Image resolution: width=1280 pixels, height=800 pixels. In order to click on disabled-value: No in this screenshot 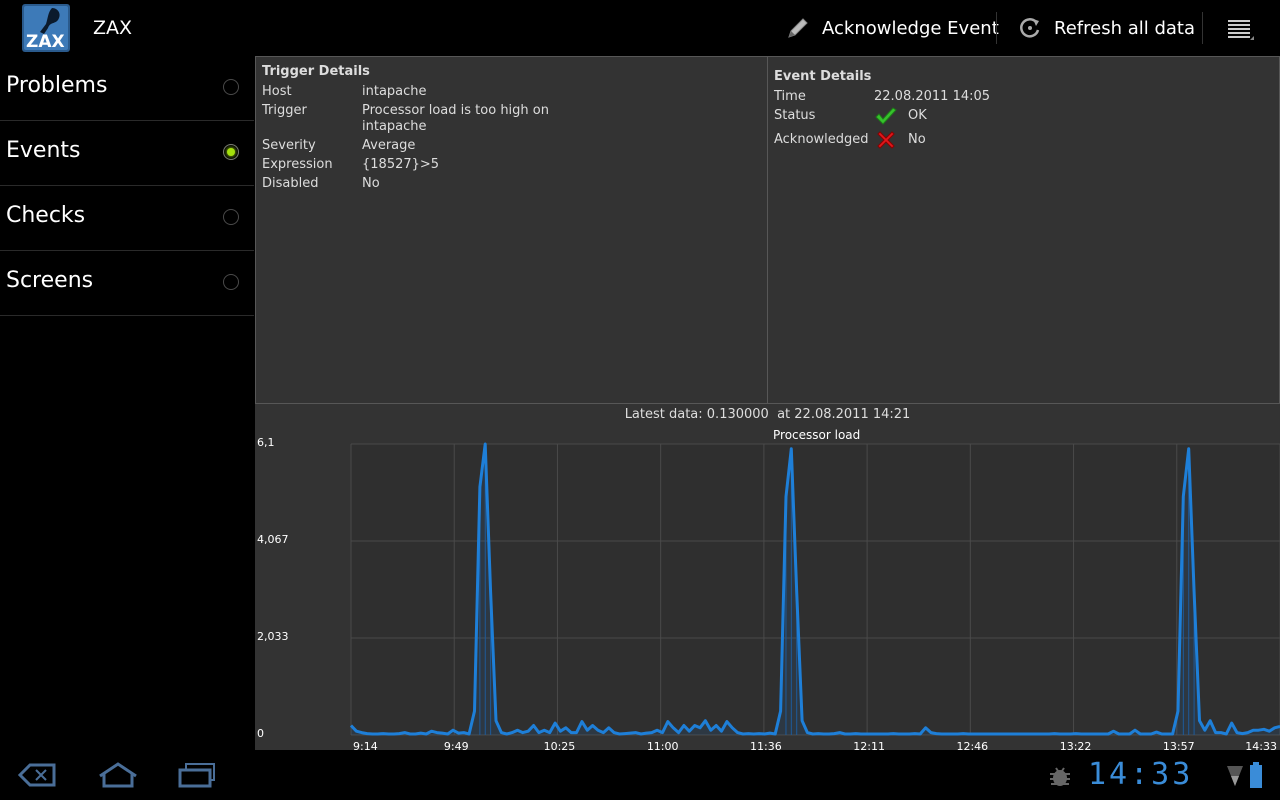, I will do `click(371, 183)`.